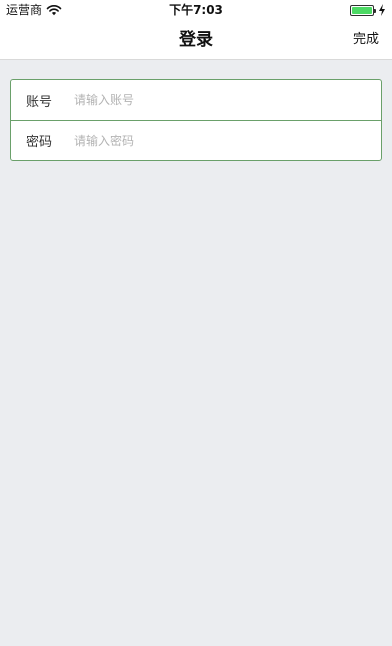 This screenshot has height=646, width=392. I want to click on navigation-bar: 登录 完成, so click(196, 40).